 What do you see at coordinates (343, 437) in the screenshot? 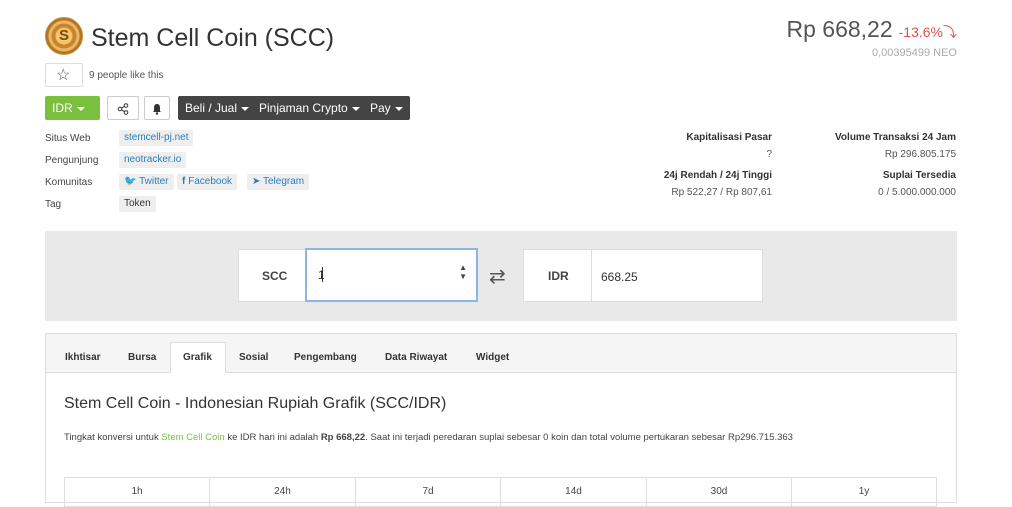
I see `desc-price: Rp 668,22` at bounding box center [343, 437].